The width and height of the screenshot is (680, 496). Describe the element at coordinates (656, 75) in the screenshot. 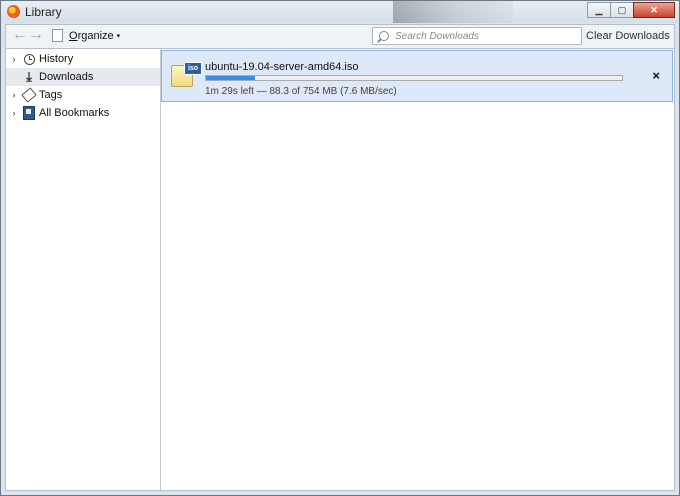

I see `cancel-download-button: ×` at that location.